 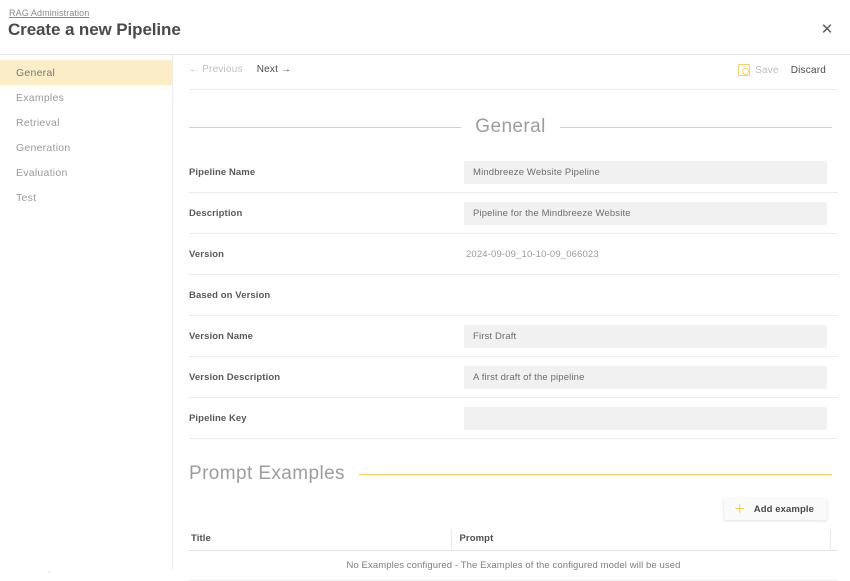 I want to click on sidebar-item-label: General, so click(x=36, y=72).